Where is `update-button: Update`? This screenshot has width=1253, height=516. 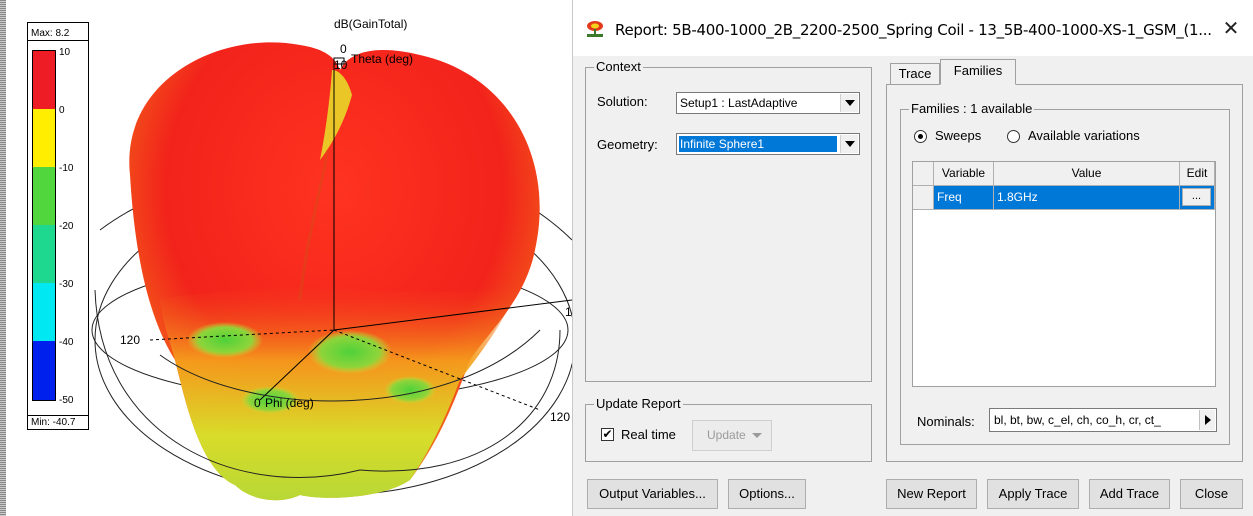 update-button: Update is located at coordinates (732, 435).